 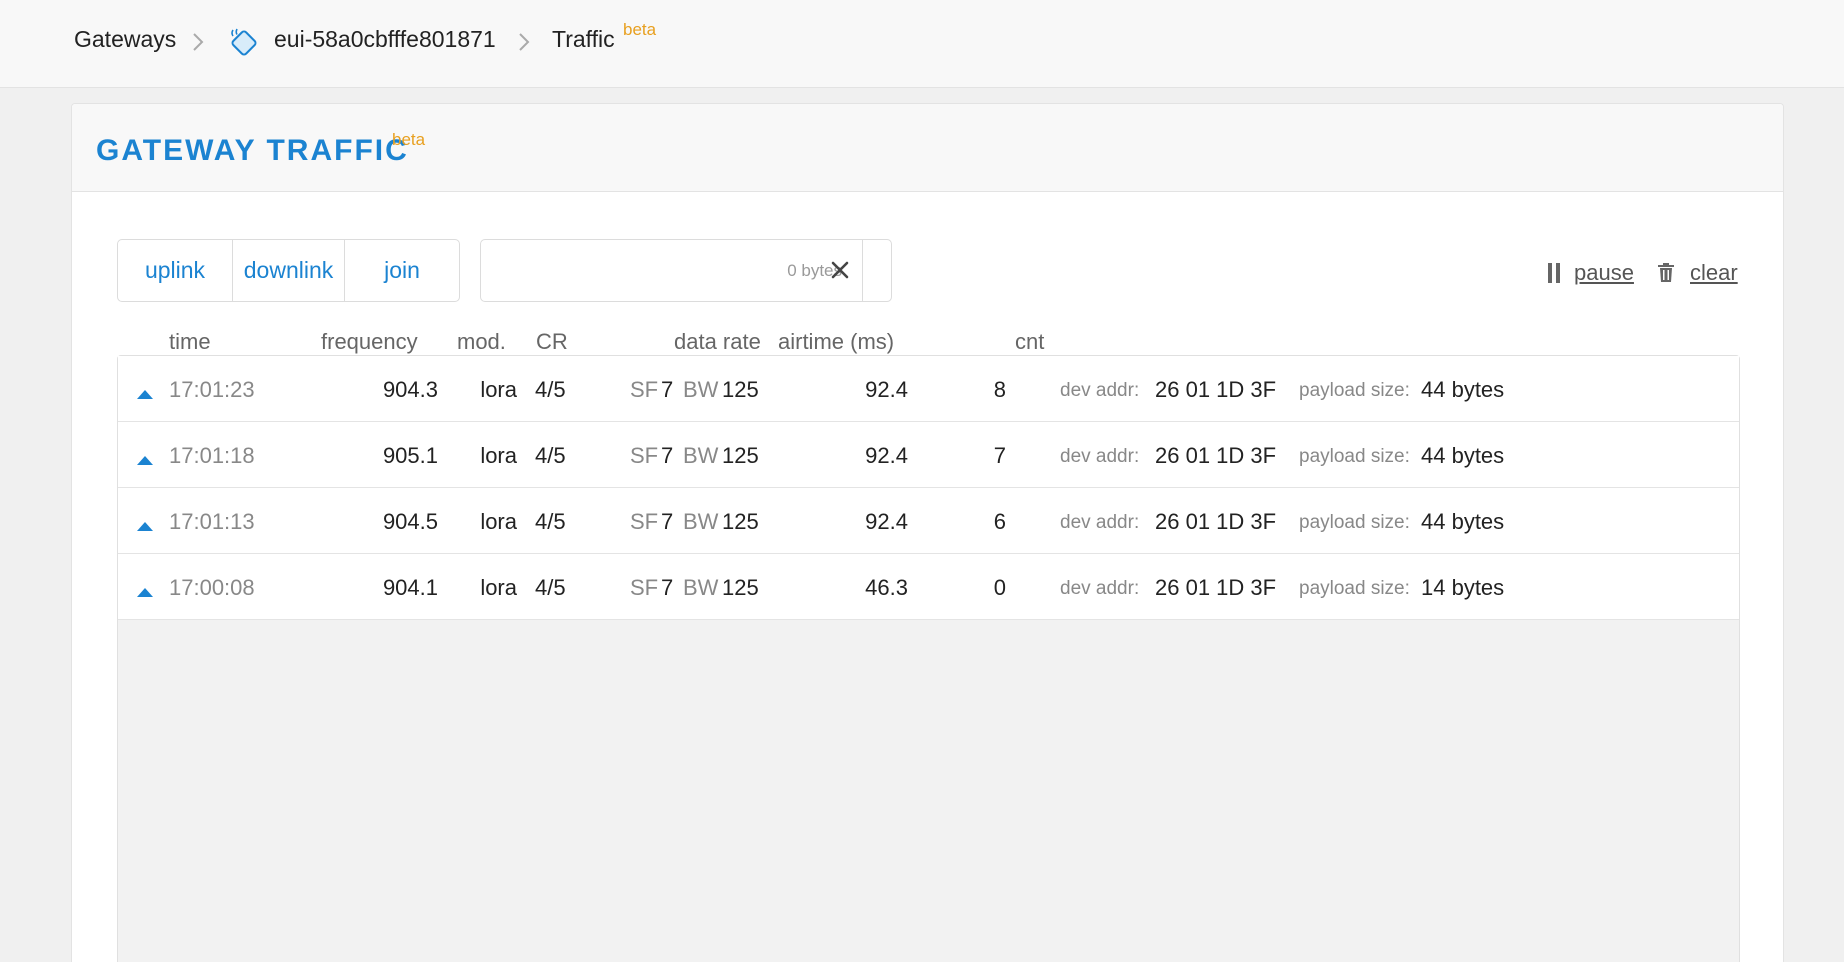 What do you see at coordinates (369, 341) in the screenshot?
I see `column-frequency: frequency` at bounding box center [369, 341].